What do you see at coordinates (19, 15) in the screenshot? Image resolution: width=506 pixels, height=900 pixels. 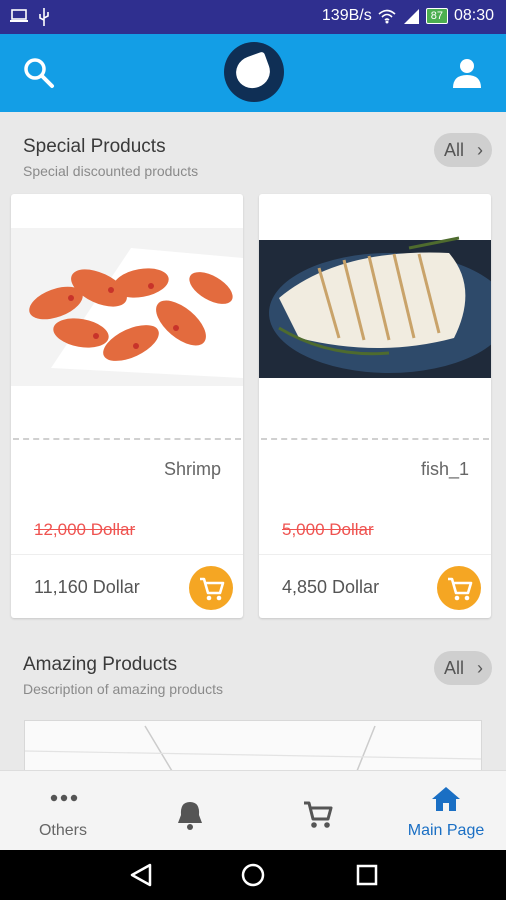 I see `laptop-icon` at bounding box center [19, 15].